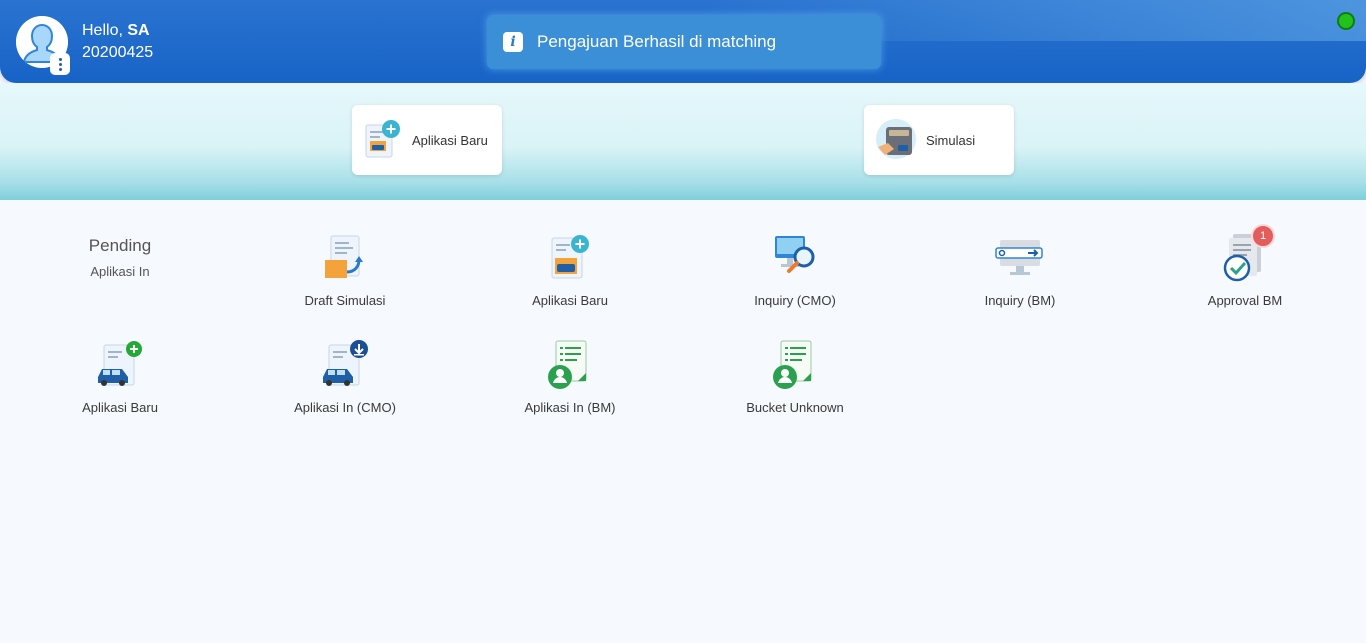 The image size is (1366, 643). I want to click on info-icon: i, so click(513, 42).